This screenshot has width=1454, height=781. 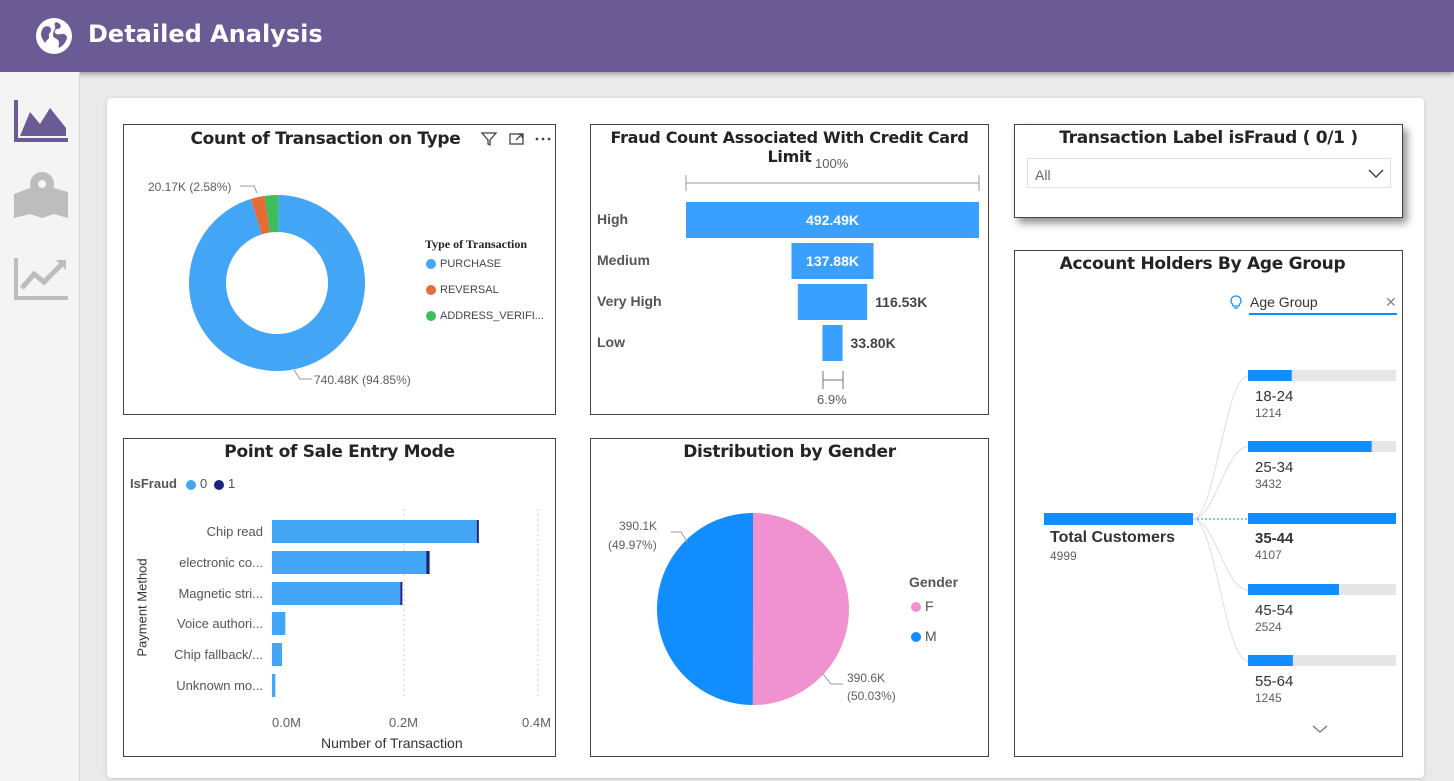 What do you see at coordinates (392, 743) in the screenshot?
I see `pos-xlabel: Number of Transaction` at bounding box center [392, 743].